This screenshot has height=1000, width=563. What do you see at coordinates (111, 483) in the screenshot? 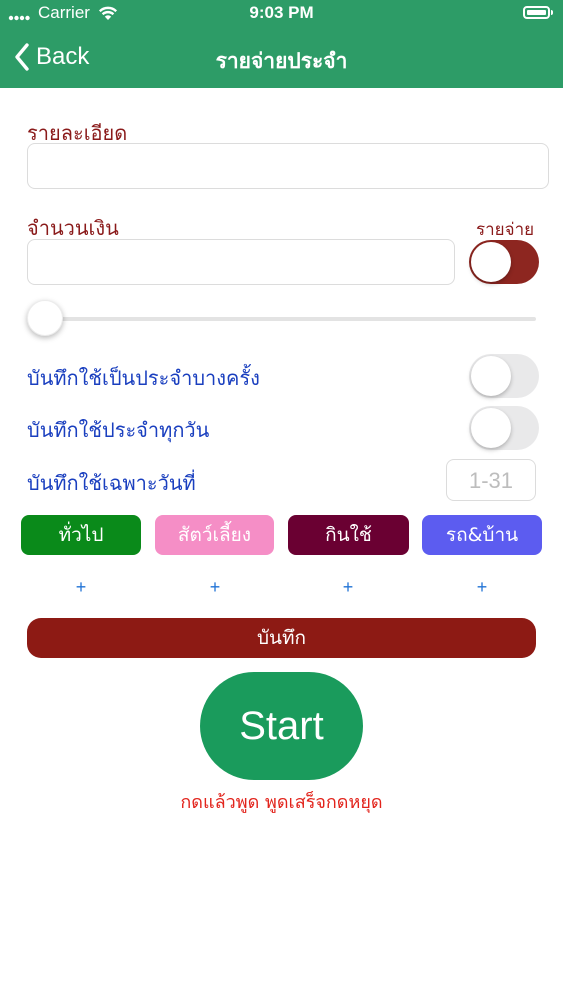
I see `specific-day-label: บันทึกใช้เฉพาะวันที่` at bounding box center [111, 483].